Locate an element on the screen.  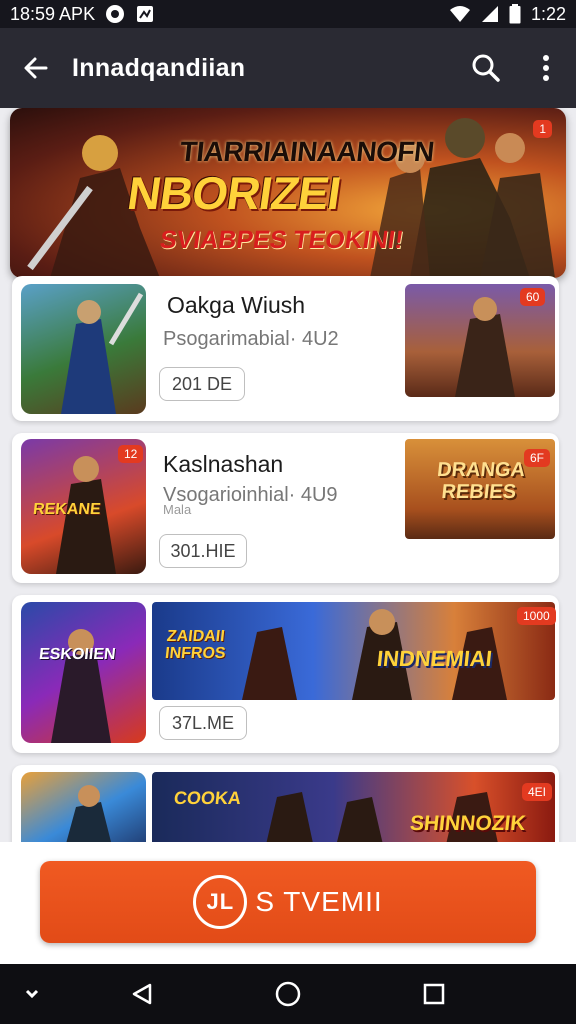
game-thumbnail: ESKOIIEN is located at coordinates (83, 672).